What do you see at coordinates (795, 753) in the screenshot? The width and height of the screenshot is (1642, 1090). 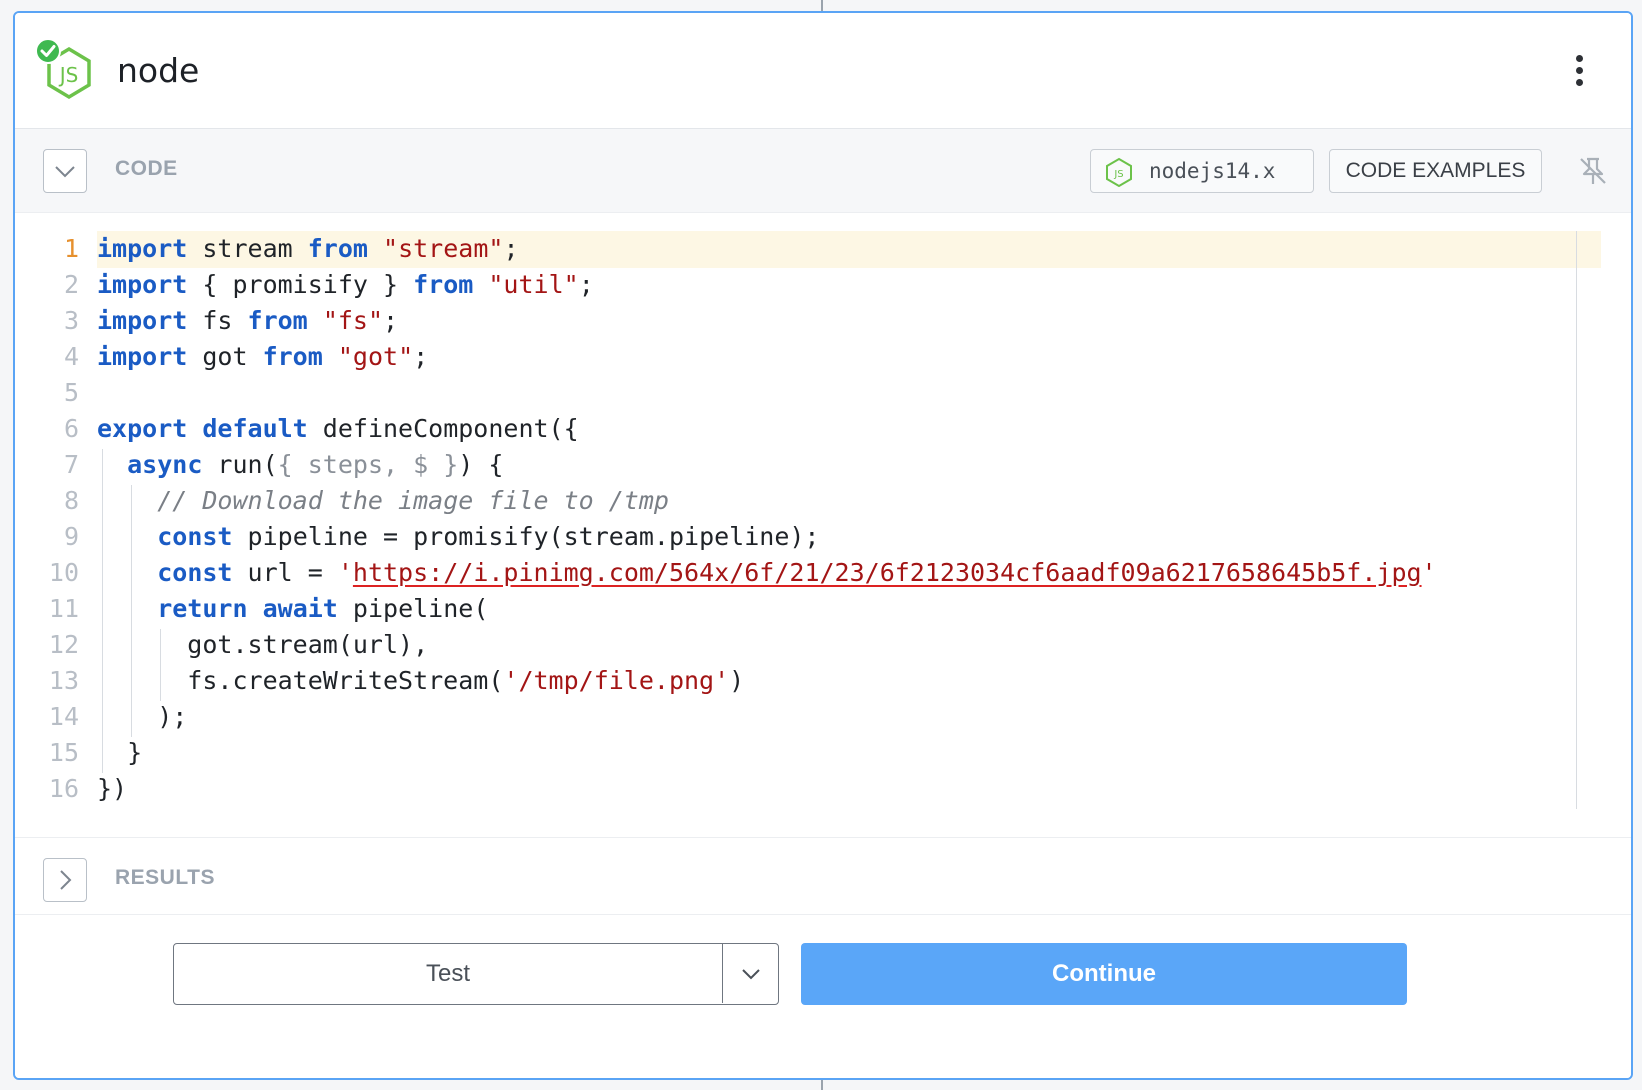 I see `code-line: 15 }` at bounding box center [795, 753].